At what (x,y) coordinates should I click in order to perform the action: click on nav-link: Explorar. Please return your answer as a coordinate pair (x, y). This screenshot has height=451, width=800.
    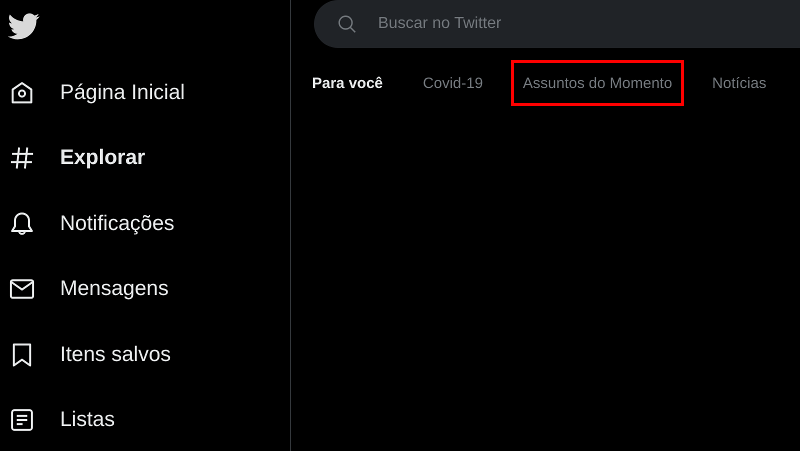
    Looking at the image, I should click on (103, 158).